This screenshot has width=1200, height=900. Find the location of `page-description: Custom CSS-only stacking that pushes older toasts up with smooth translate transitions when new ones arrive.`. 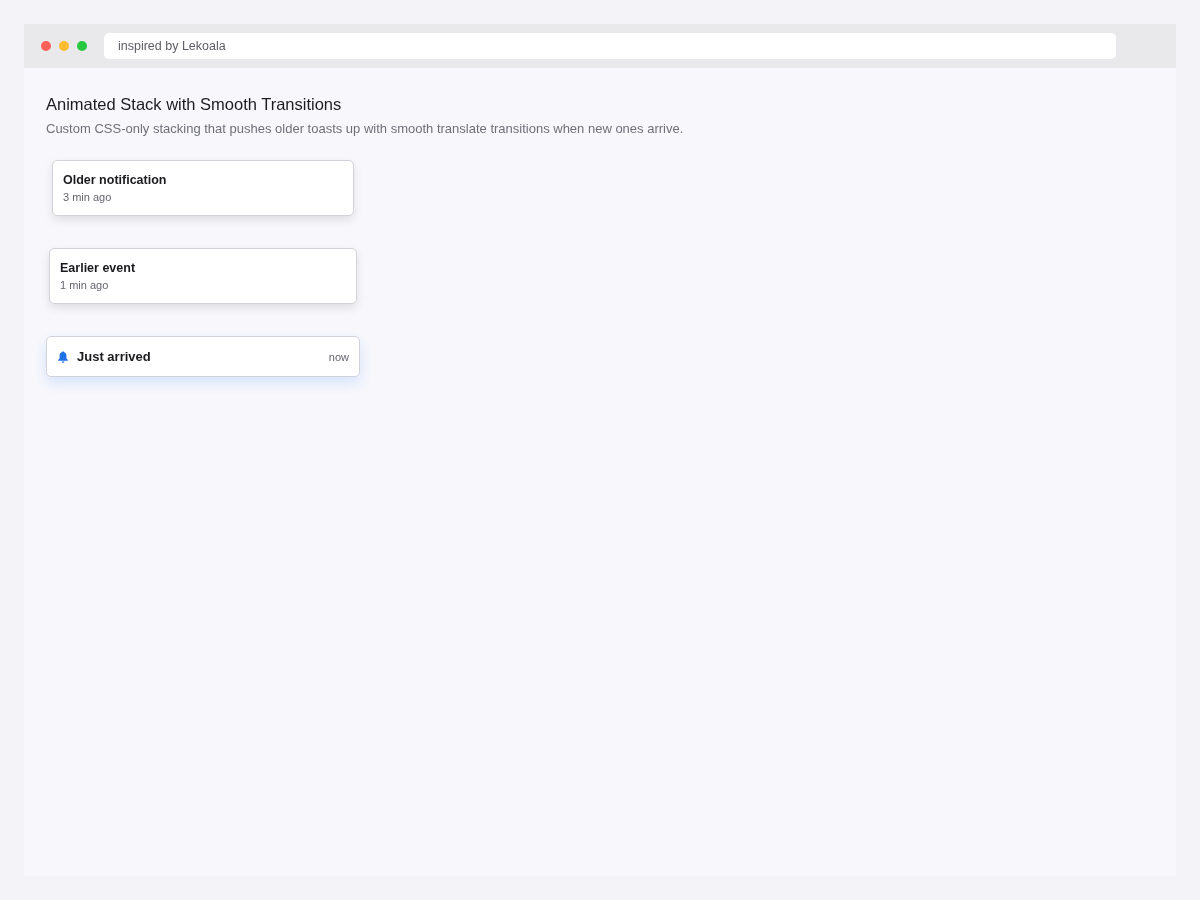

page-description: Custom CSS-only stacking that pushes older toasts up with smooth translate transitions when new ones arrive. is located at coordinates (365, 129).